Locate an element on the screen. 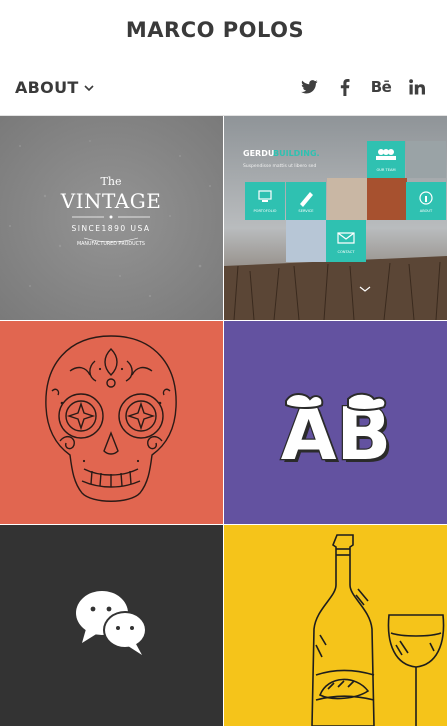 The image size is (447, 726). about-menu: ABOUT is located at coordinates (55, 87).